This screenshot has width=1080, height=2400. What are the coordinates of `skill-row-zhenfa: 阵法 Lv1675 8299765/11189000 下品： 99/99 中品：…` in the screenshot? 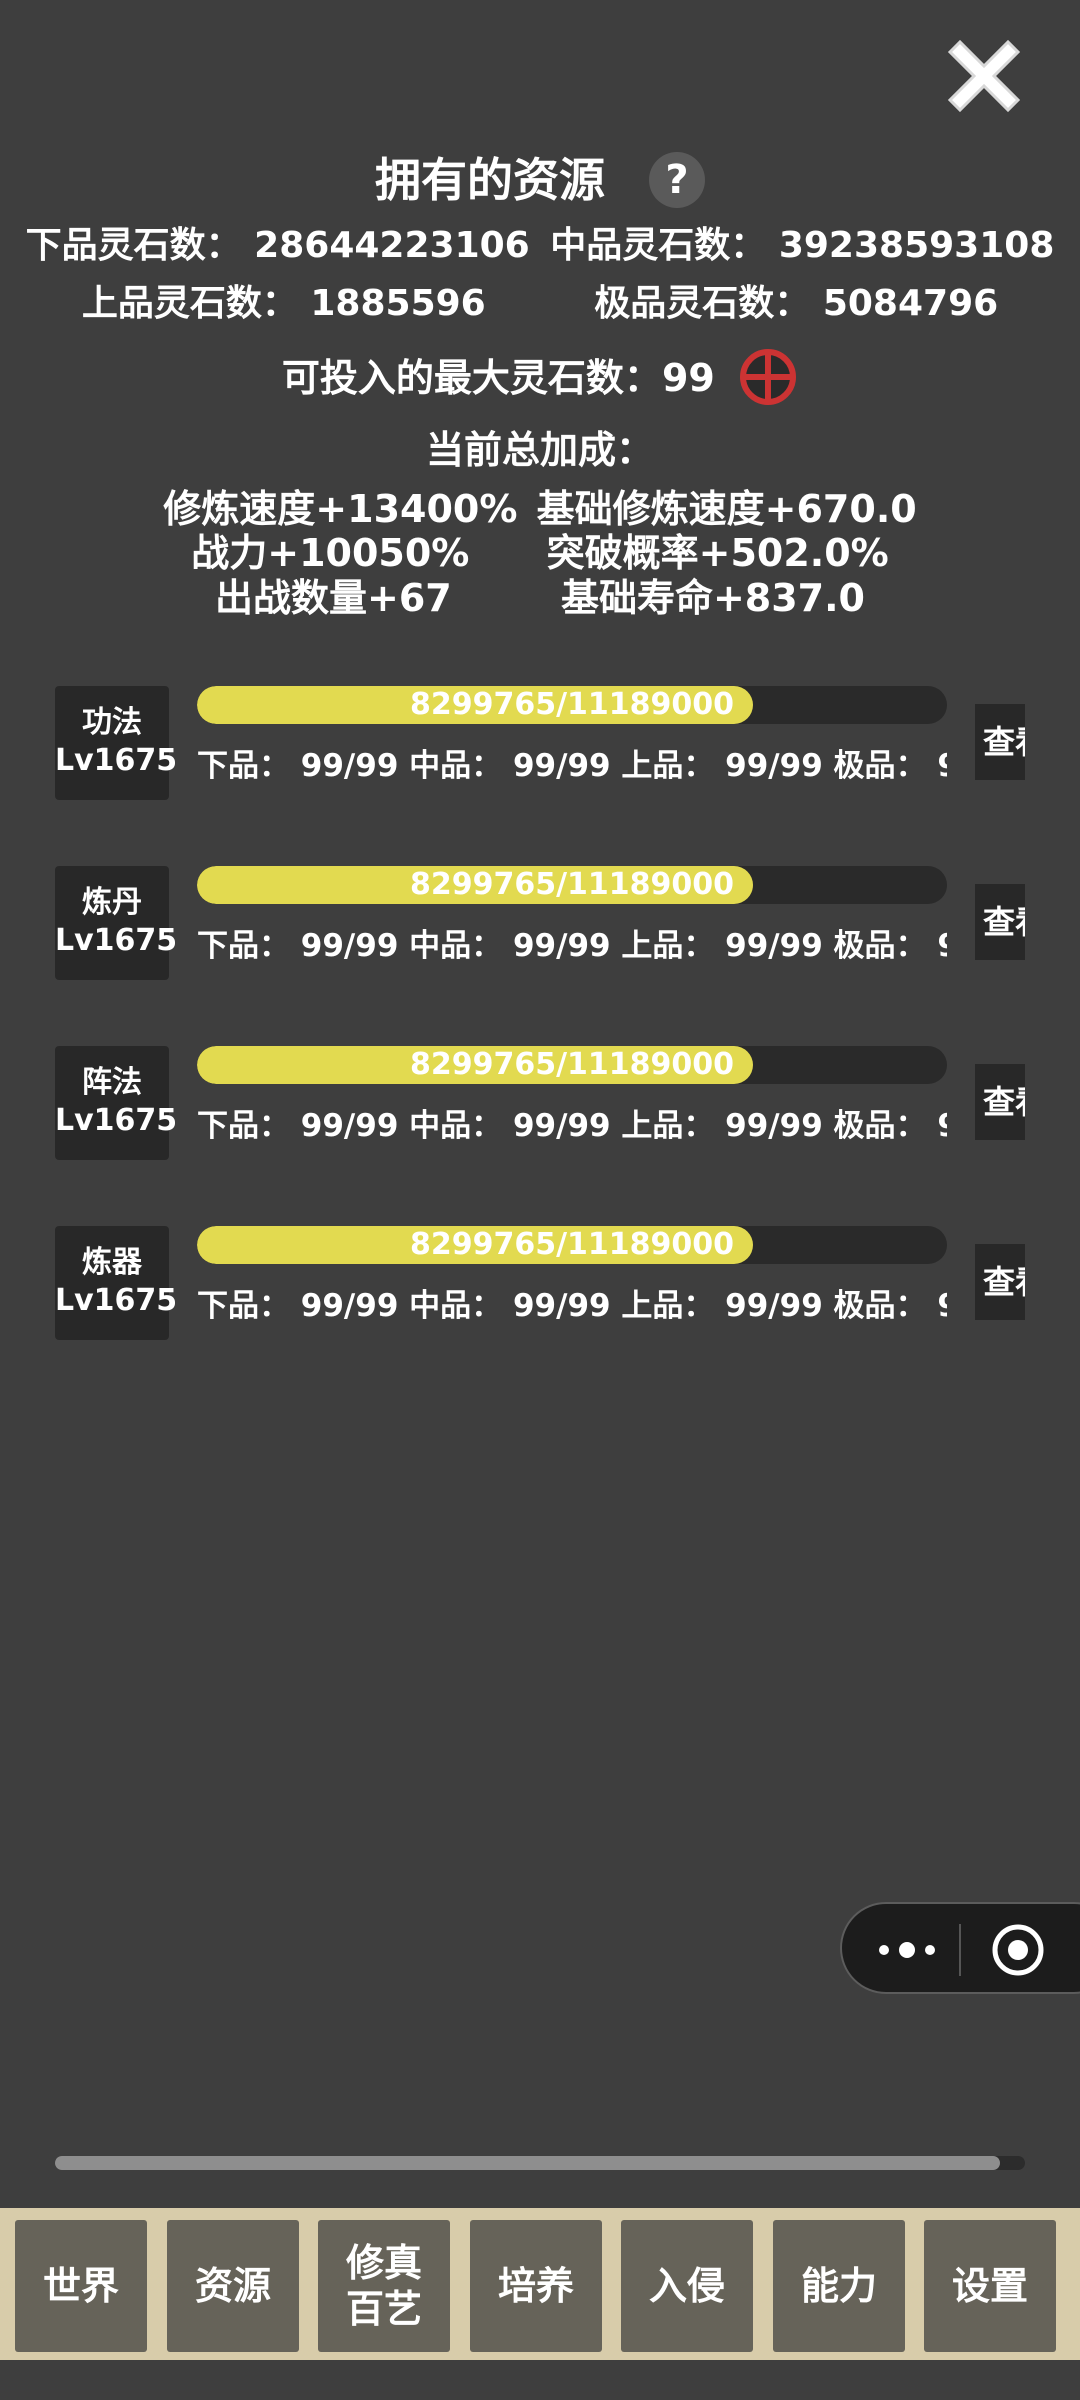 It's located at (540, 1111).